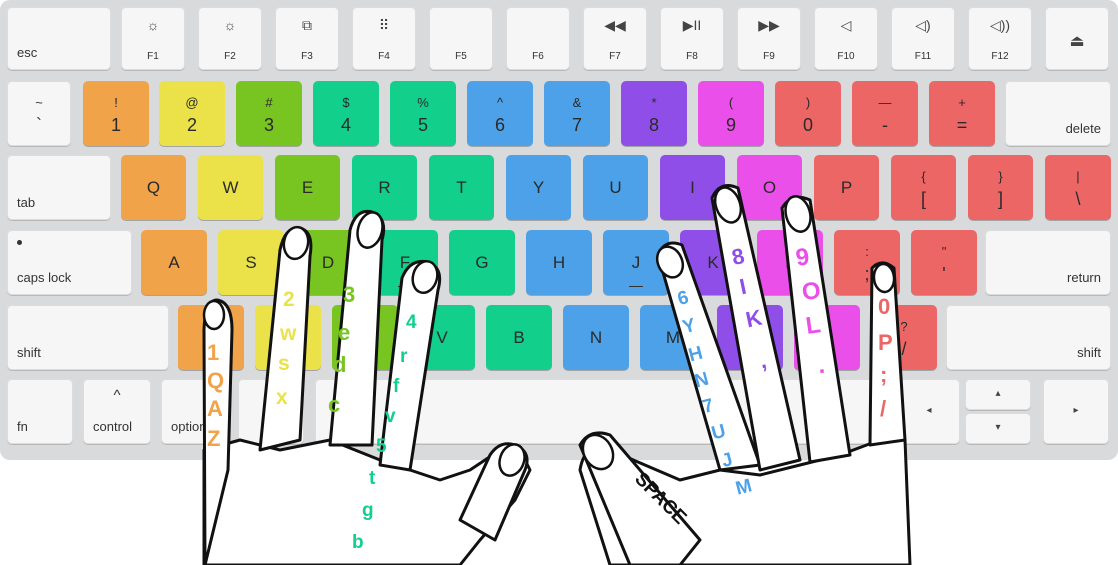 The image size is (1118, 565). I want to click on finger-label: 2, so click(289, 299).